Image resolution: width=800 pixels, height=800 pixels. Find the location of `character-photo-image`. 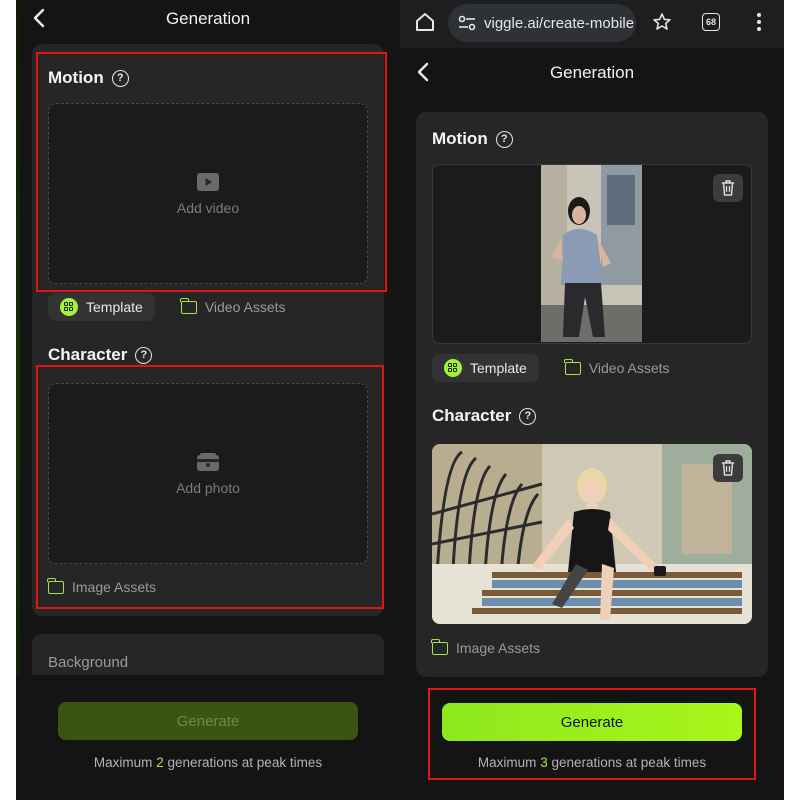

character-photo-image is located at coordinates (592, 534).